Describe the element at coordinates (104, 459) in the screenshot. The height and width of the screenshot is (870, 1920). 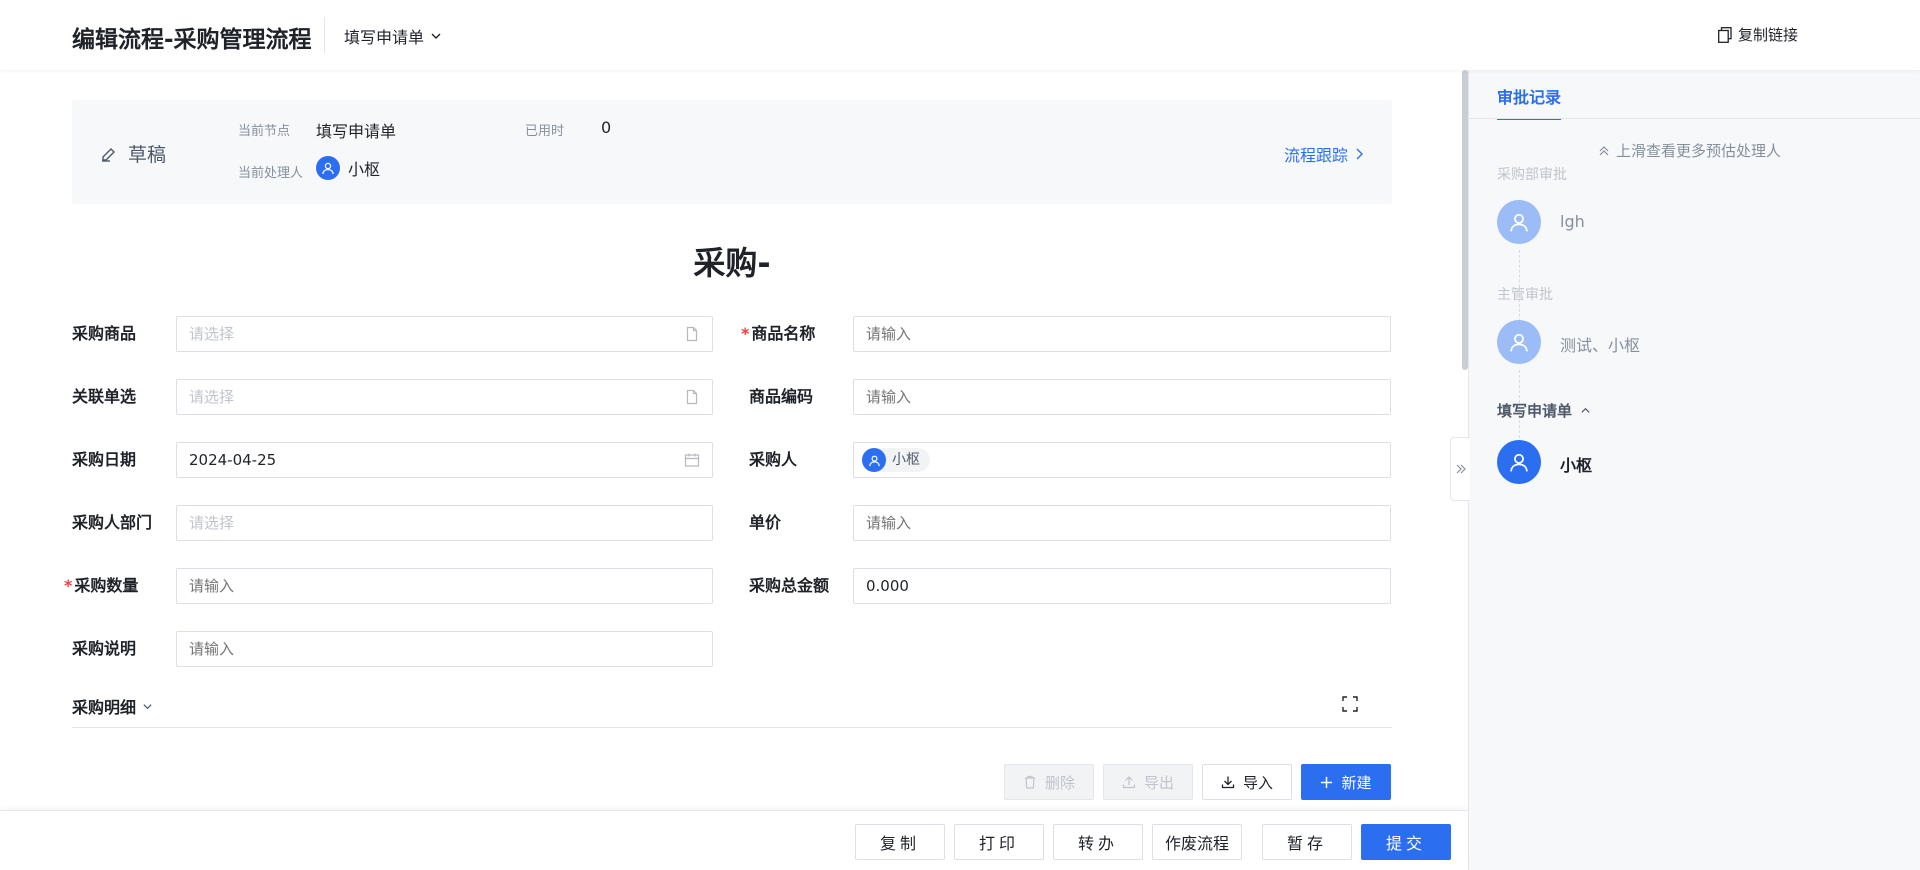
I see `date-label: 采购日期` at that location.